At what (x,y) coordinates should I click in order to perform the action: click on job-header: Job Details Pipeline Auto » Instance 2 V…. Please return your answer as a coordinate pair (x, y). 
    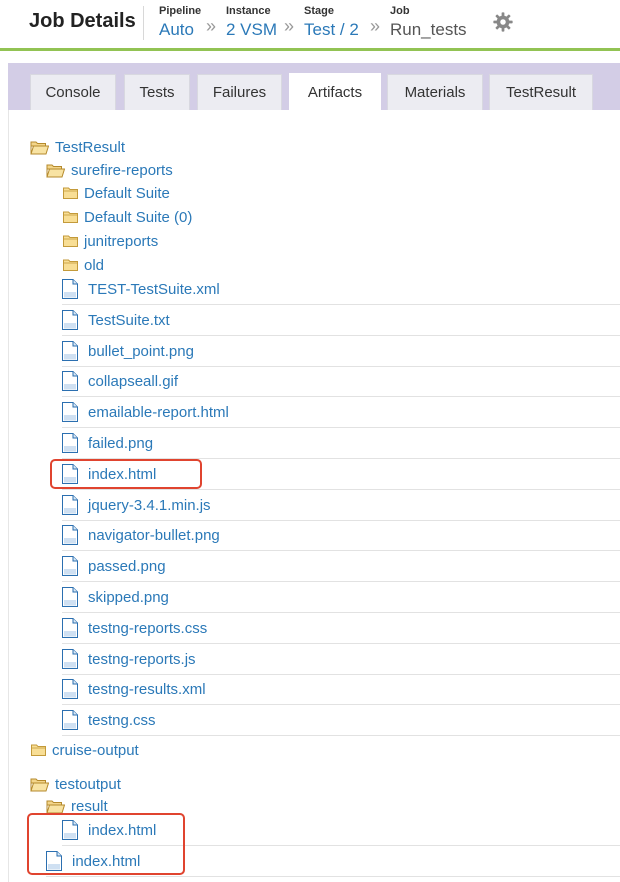
    Looking at the image, I should click on (310, 25).